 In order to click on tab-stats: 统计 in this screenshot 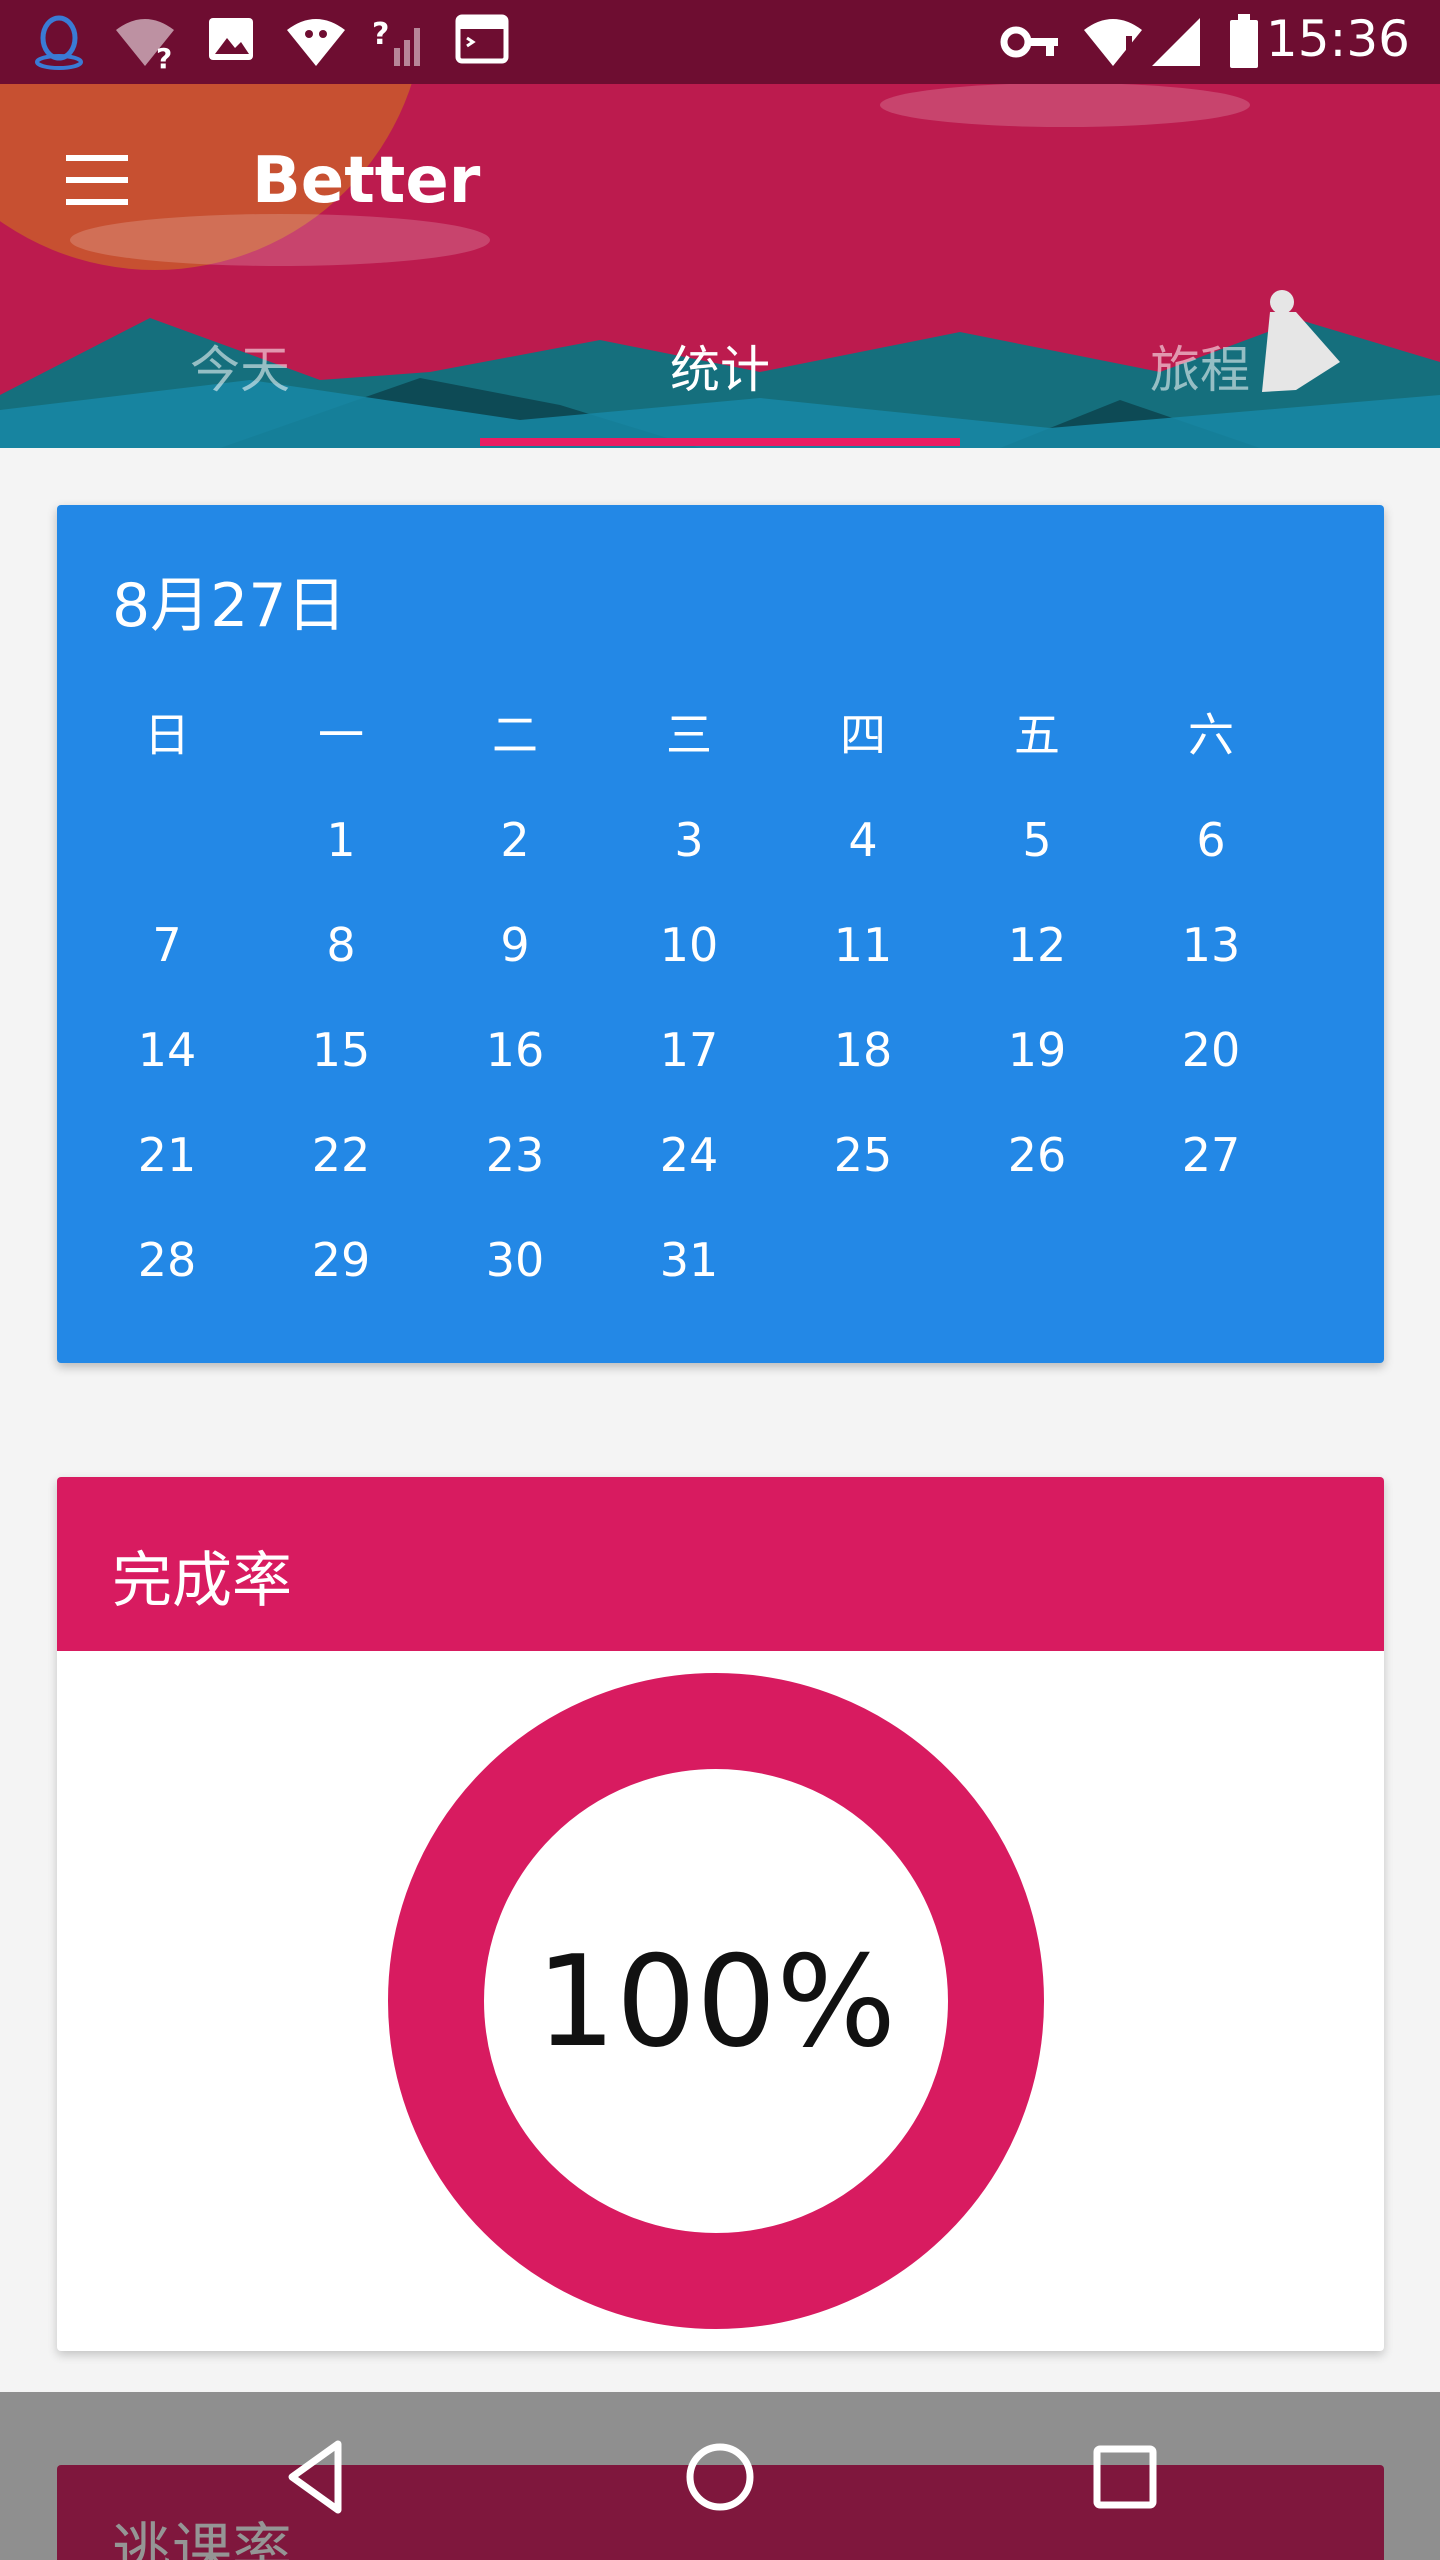, I will do `click(720, 366)`.